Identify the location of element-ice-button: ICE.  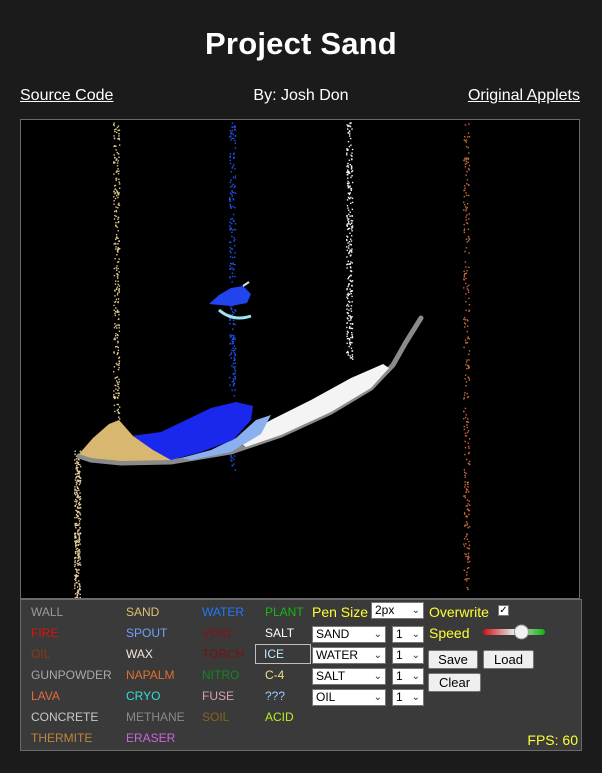
(283, 654).